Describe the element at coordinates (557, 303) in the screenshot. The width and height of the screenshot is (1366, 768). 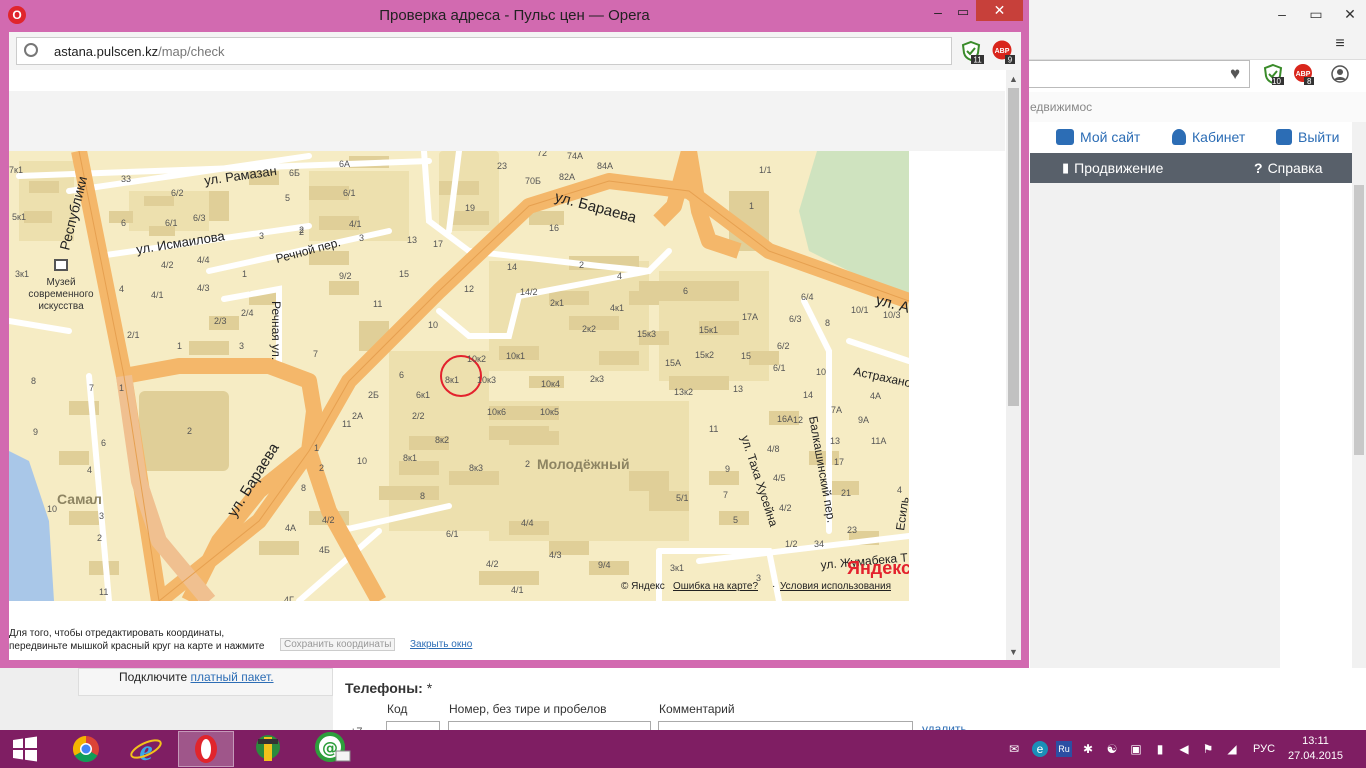
I see `svg-text: 2к1` at that location.